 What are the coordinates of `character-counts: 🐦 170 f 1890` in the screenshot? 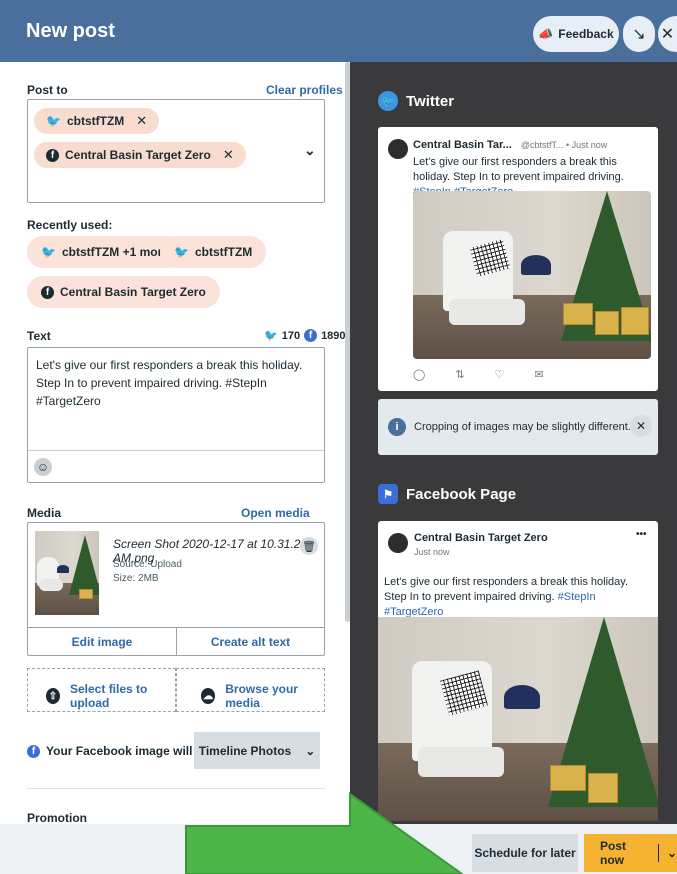 It's located at (304, 335).